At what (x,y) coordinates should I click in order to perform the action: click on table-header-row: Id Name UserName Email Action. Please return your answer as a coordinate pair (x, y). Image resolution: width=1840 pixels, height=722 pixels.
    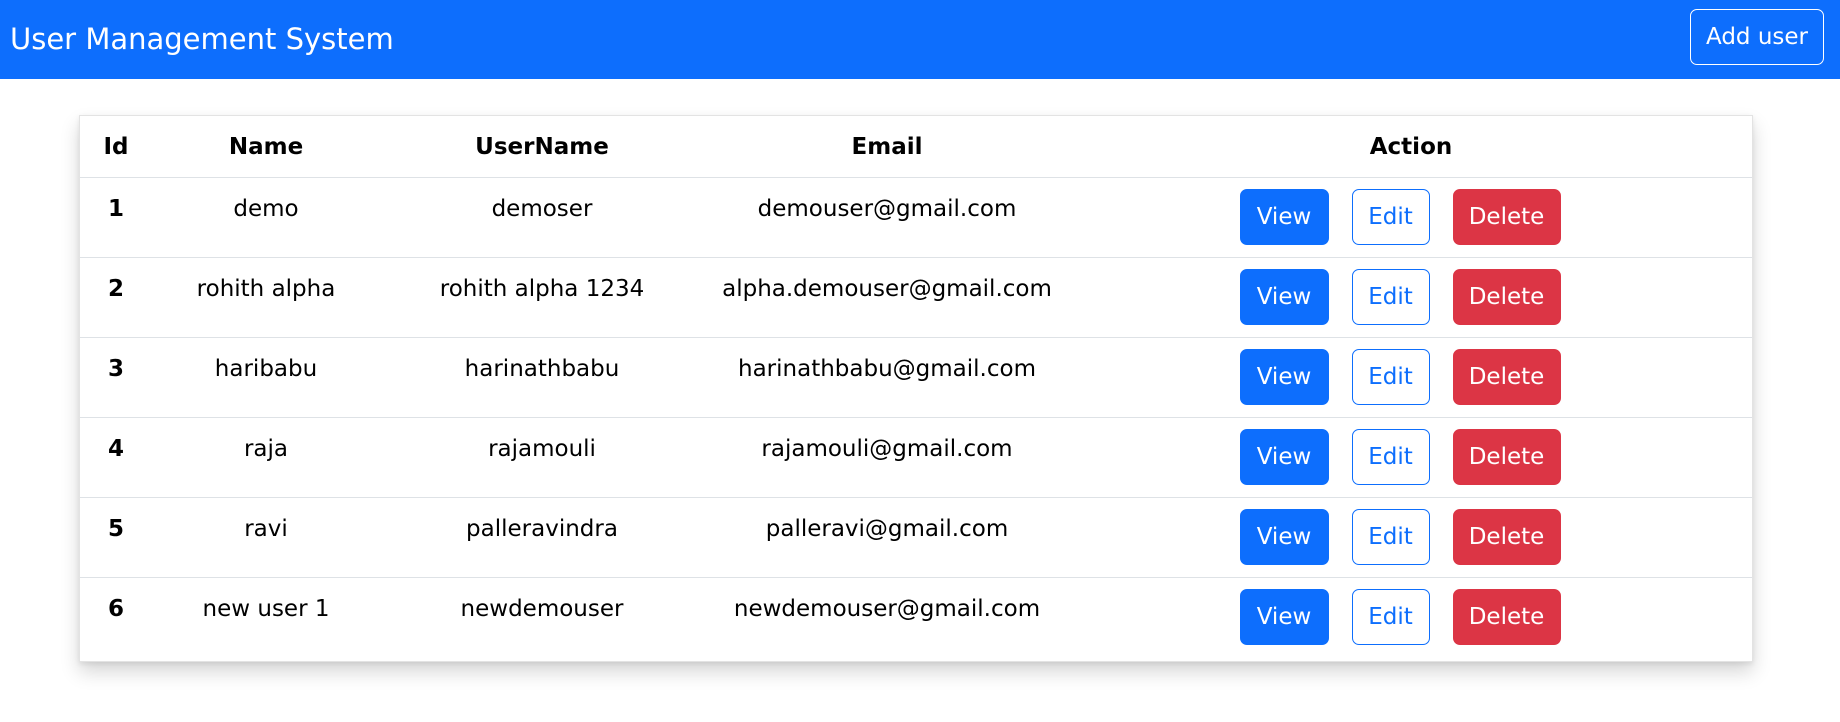
    Looking at the image, I should click on (916, 147).